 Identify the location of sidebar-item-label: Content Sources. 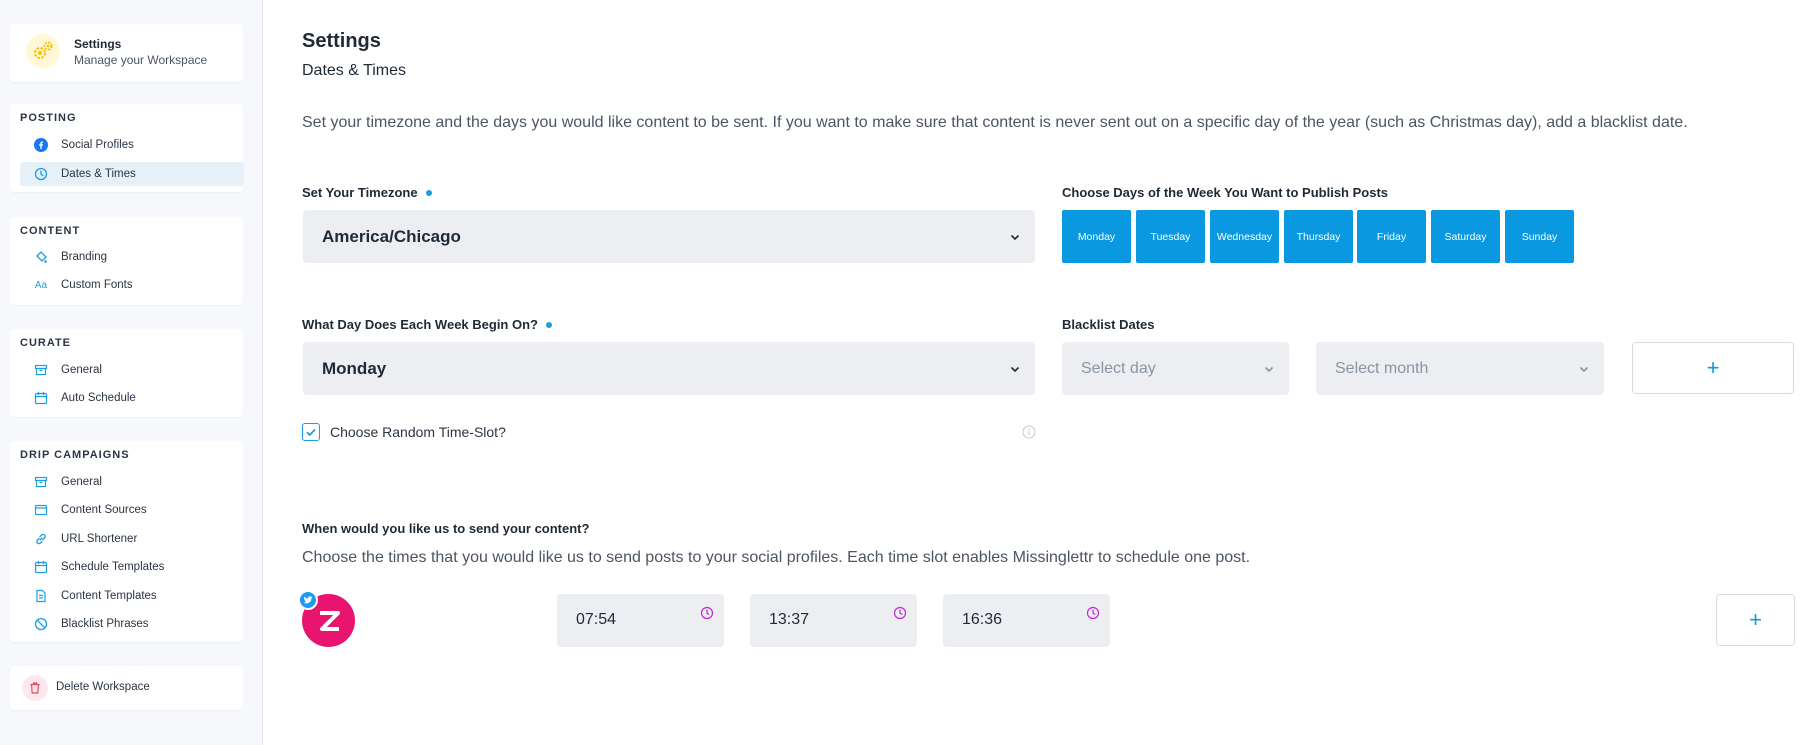
(104, 510).